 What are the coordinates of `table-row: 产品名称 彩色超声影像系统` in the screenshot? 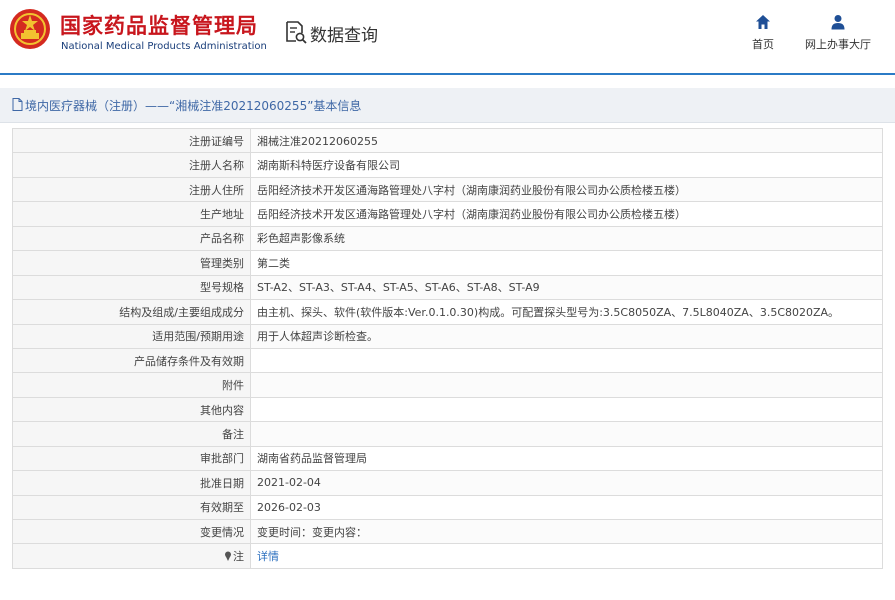 It's located at (447, 238).